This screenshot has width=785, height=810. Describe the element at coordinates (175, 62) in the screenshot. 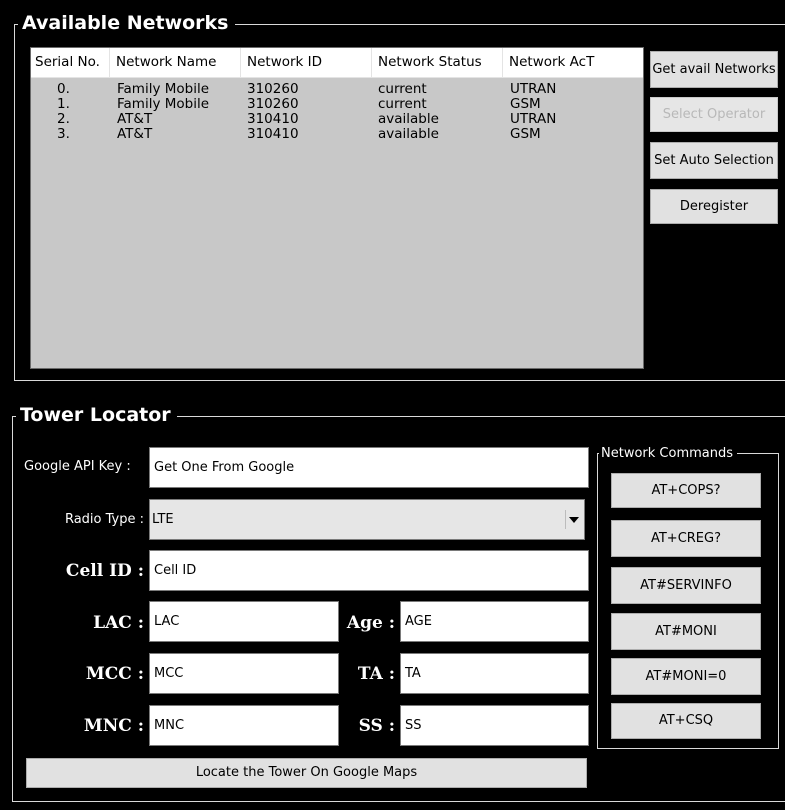

I see `column-network-name: Network Name` at that location.